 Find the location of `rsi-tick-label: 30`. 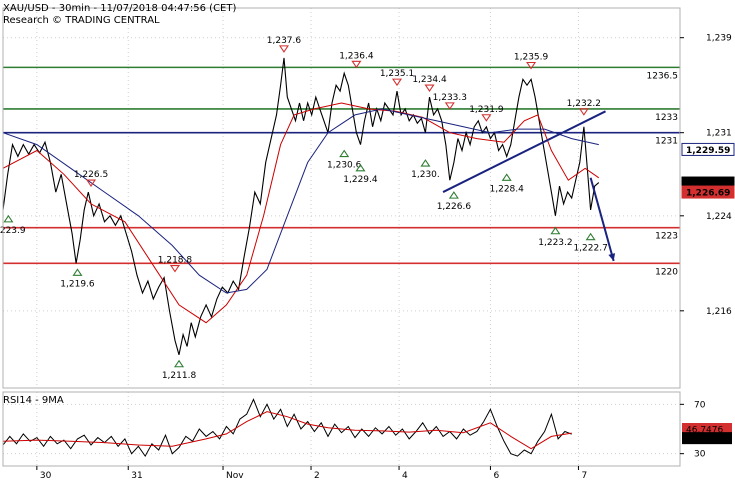

rsi-tick-label: 30 is located at coordinates (700, 455).